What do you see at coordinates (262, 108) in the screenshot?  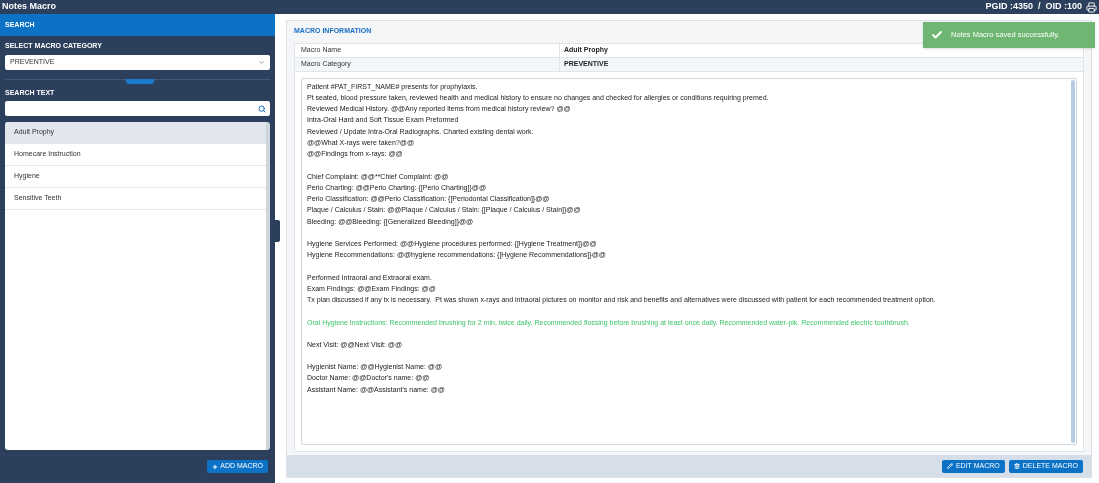 I see `search-icon` at bounding box center [262, 108].